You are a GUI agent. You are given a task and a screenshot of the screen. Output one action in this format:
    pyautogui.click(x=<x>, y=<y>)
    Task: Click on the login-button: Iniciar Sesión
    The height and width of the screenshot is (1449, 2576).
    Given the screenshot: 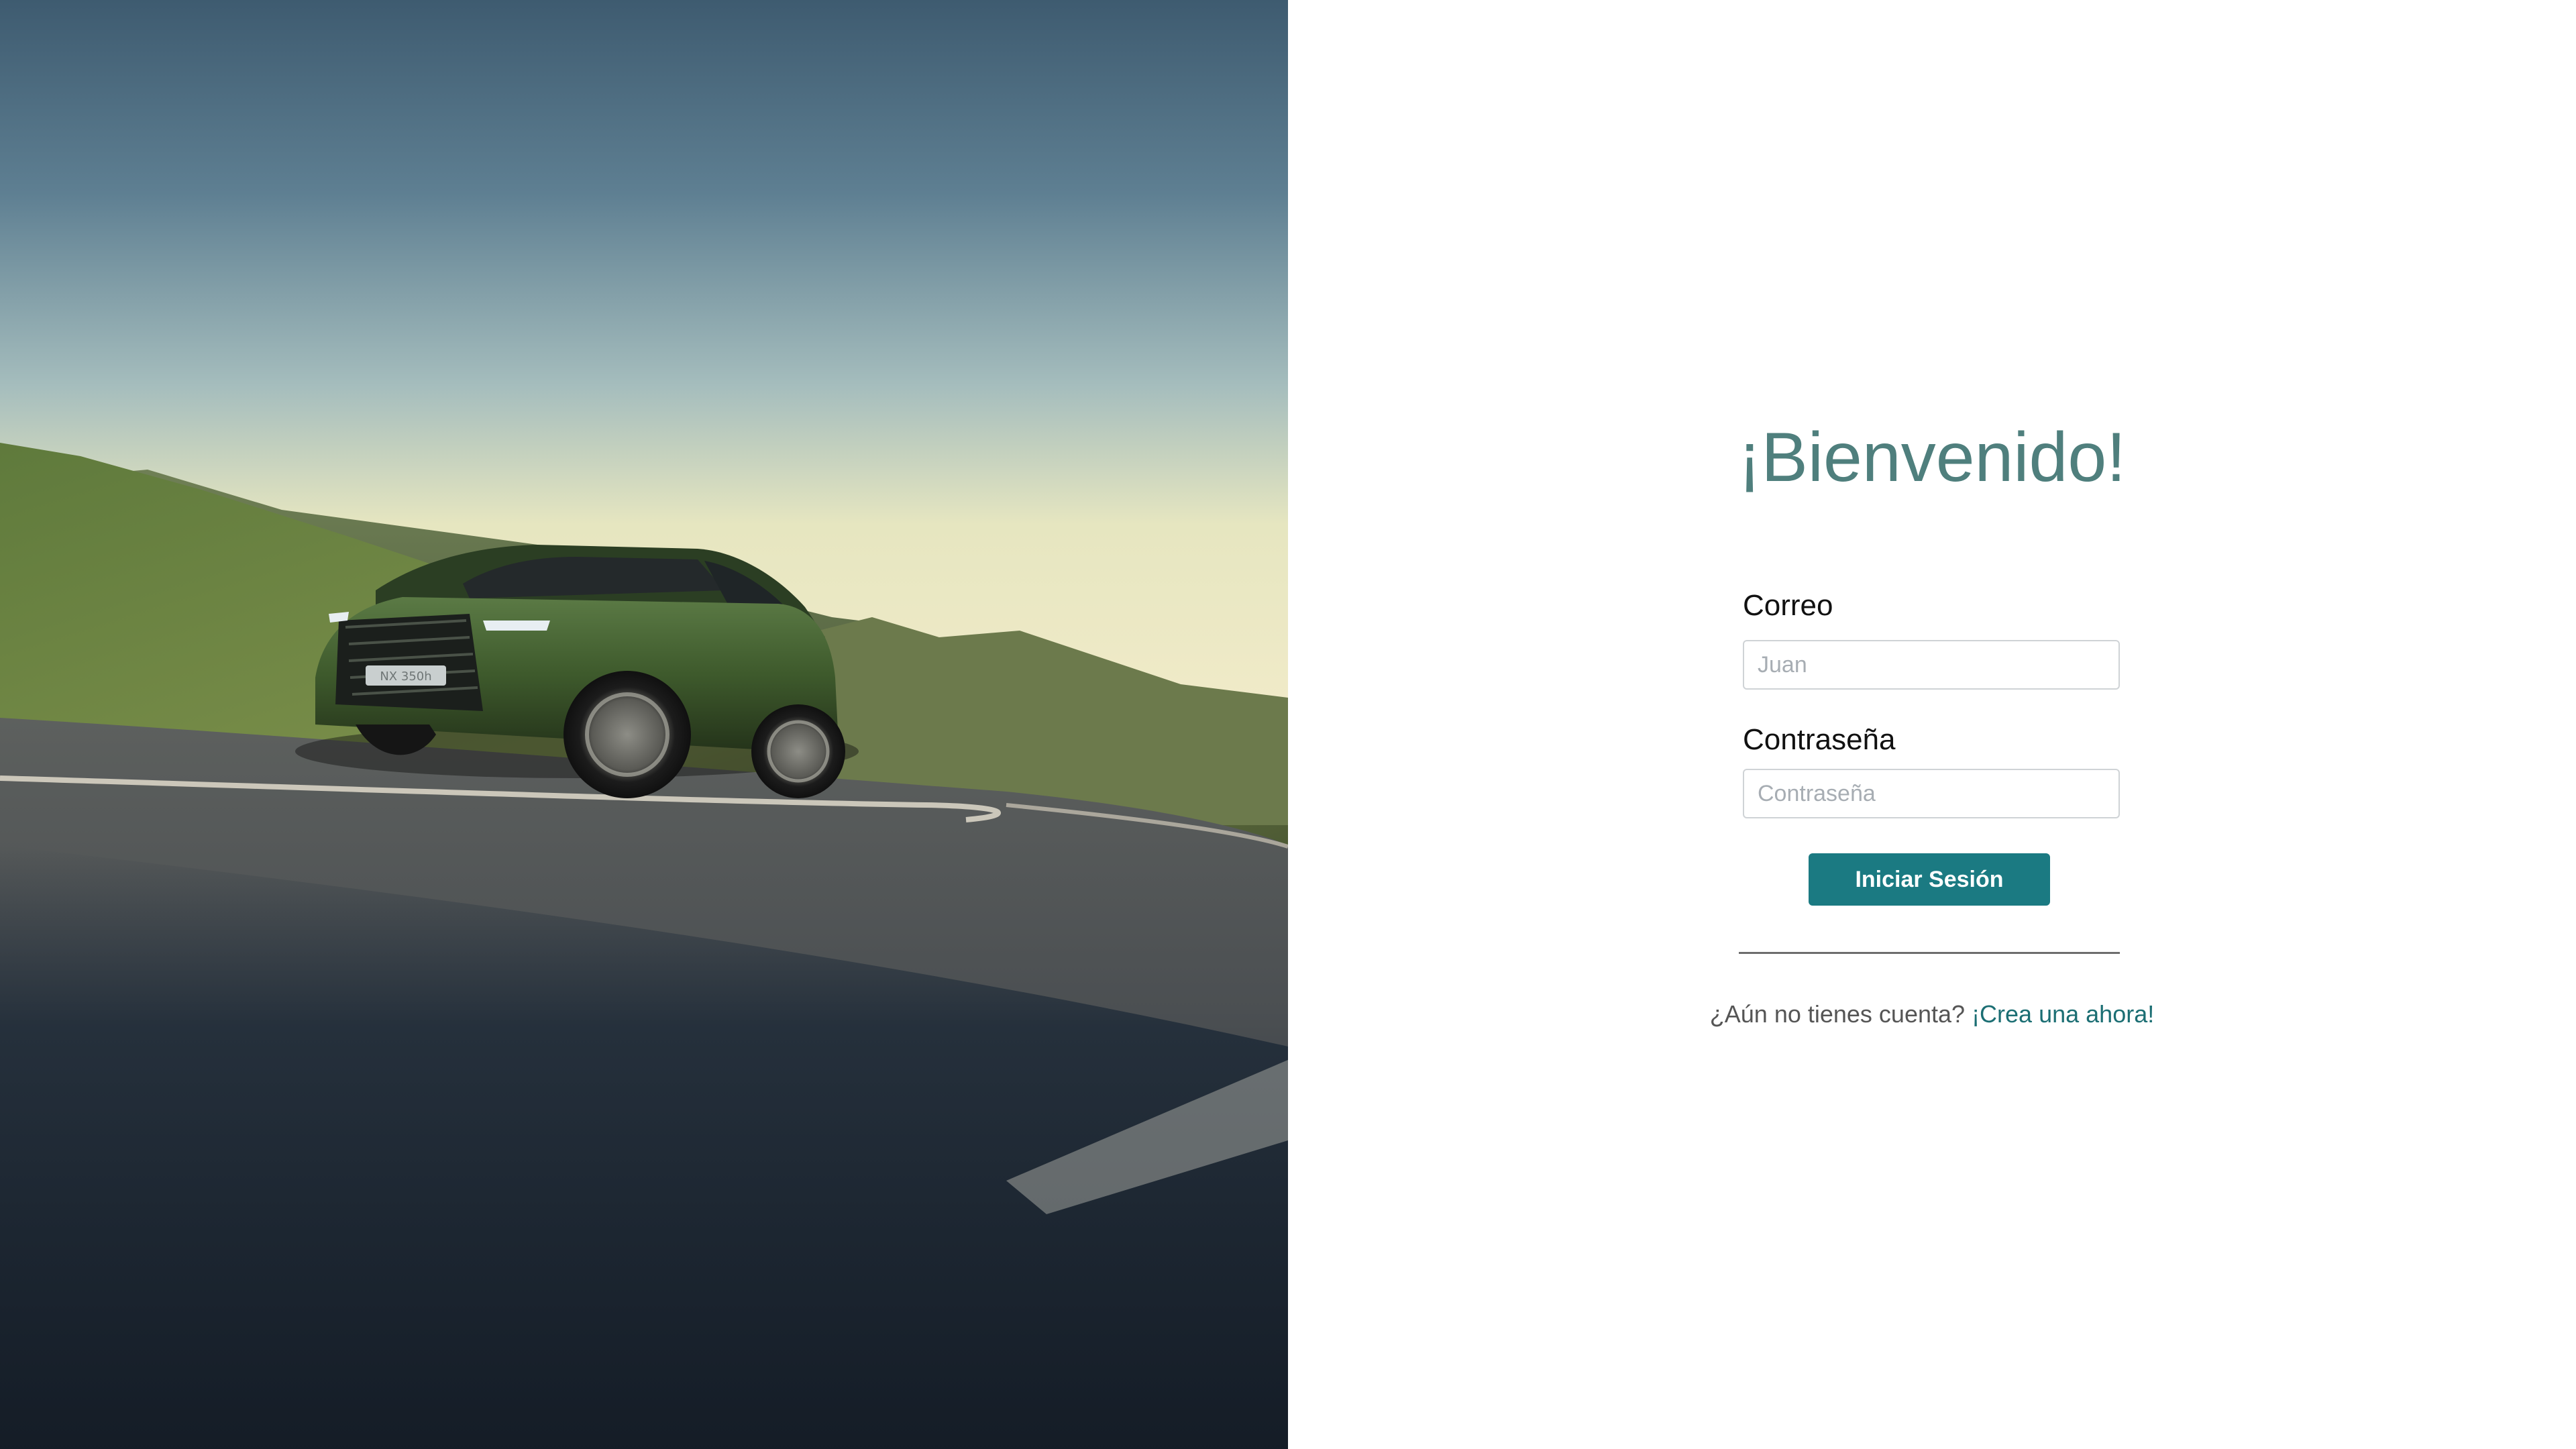 What is the action you would take?
    pyautogui.click(x=1929, y=879)
    